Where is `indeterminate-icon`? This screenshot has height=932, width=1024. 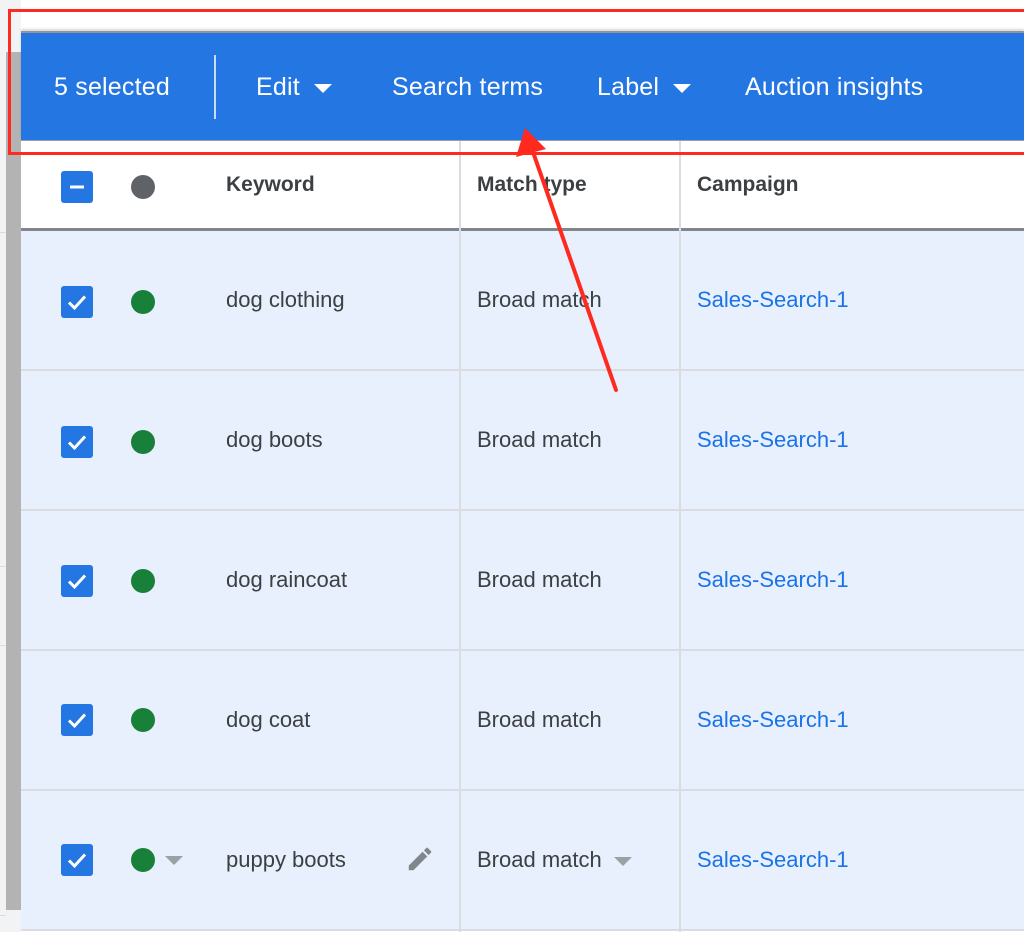
indeterminate-icon is located at coordinates (77, 187).